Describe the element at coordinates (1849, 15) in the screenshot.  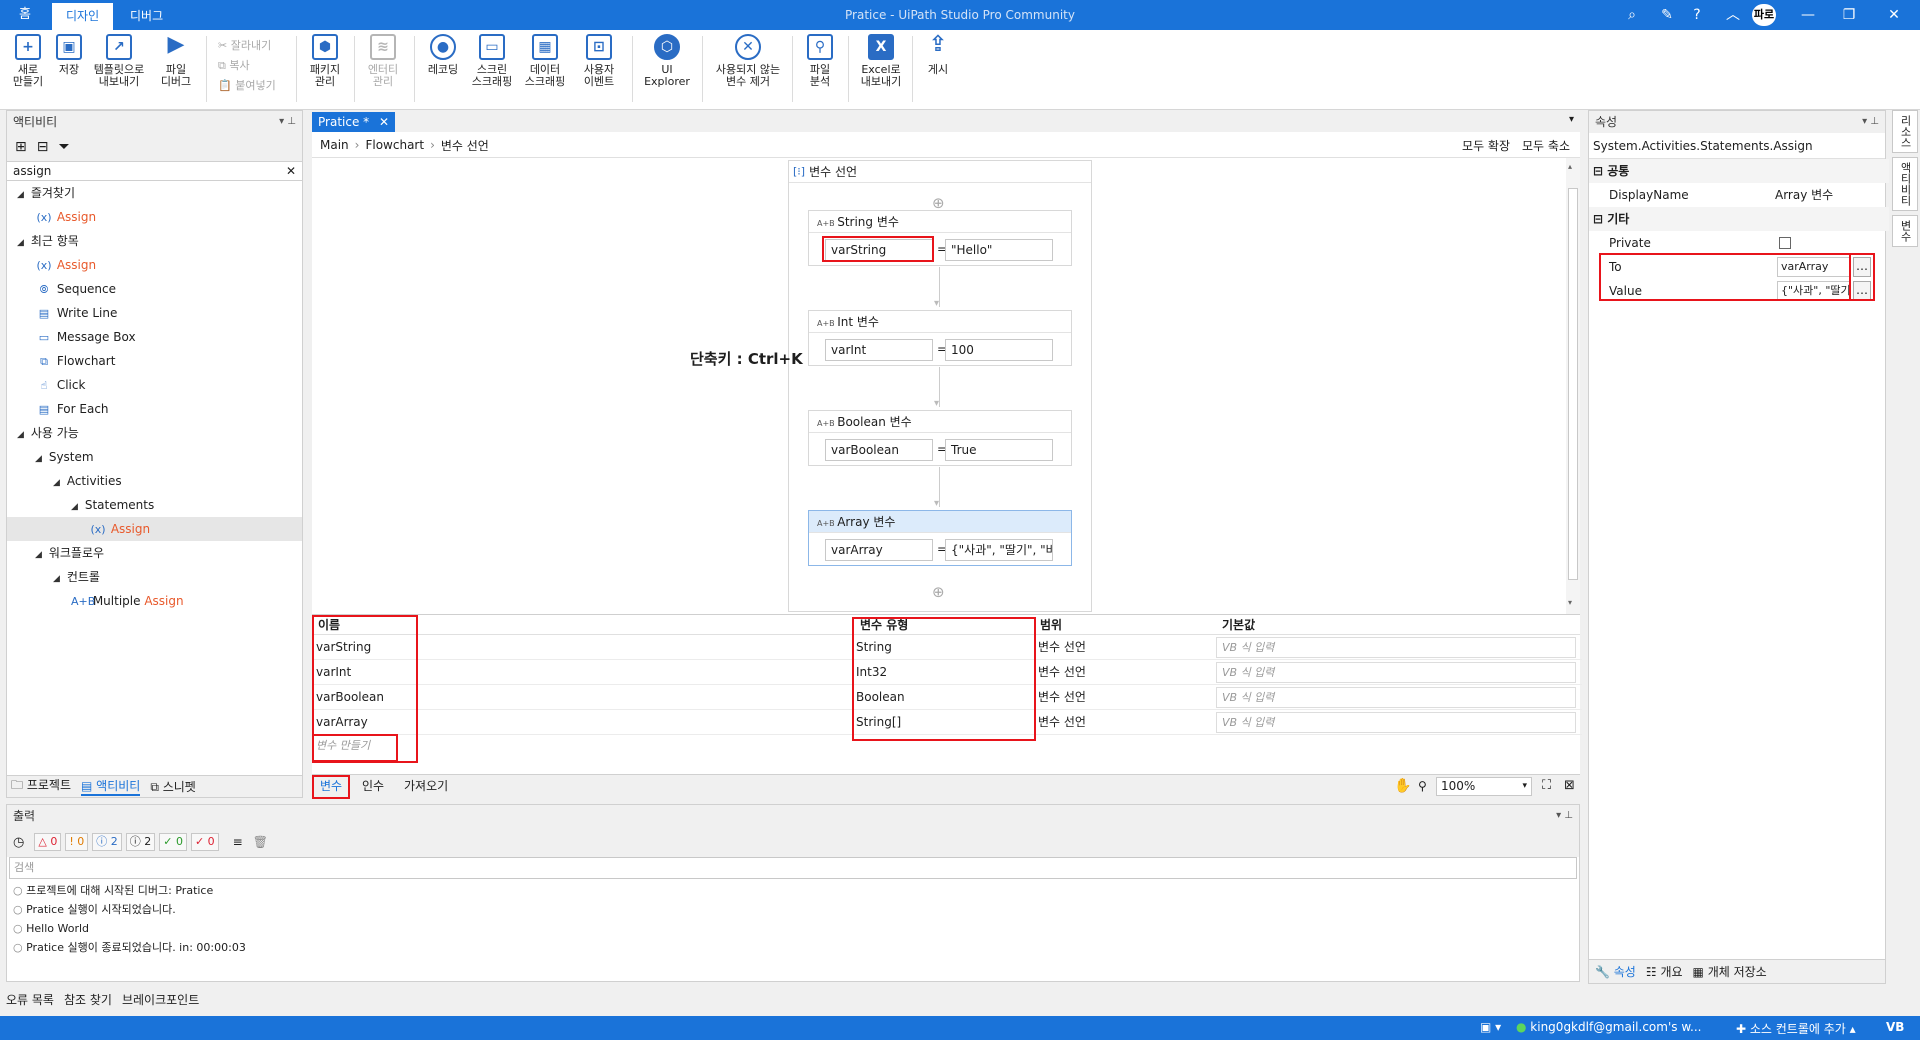
I see `restore-icon: ❐` at that location.